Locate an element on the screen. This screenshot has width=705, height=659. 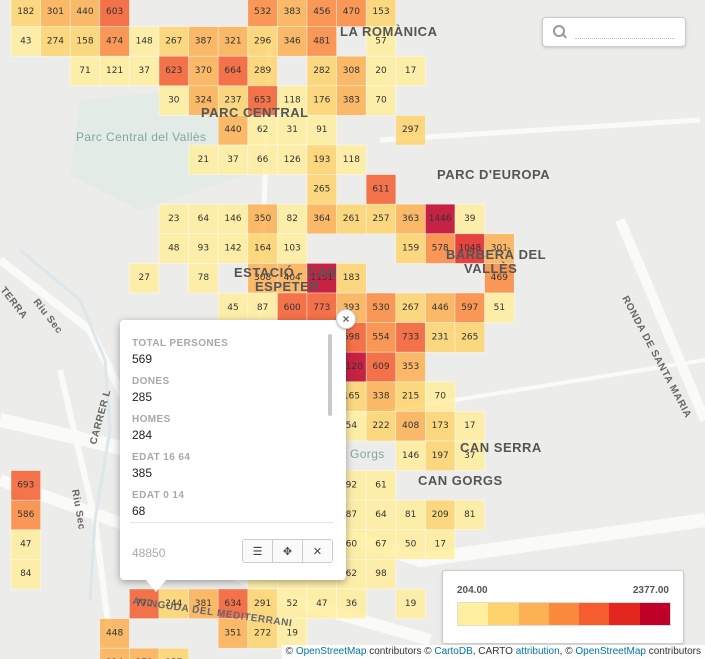
grid-cell-value: 222 is located at coordinates (380, 426).